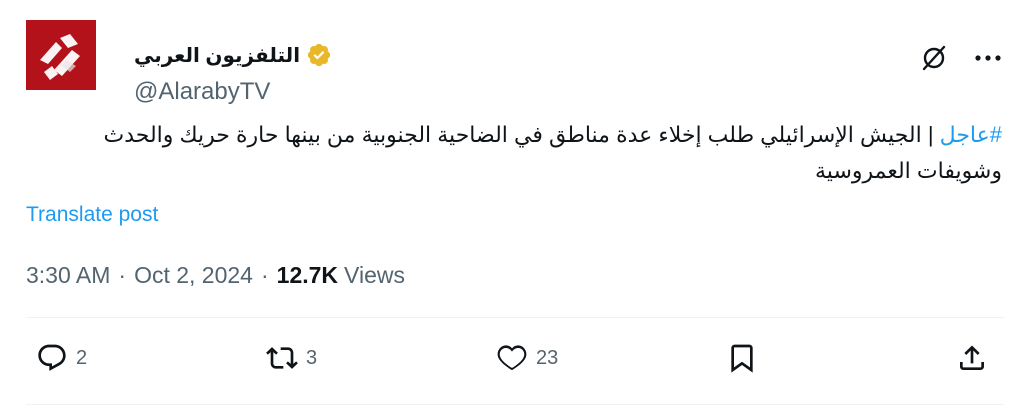 Image resolution: width=1024 pixels, height=406 pixels. Describe the element at coordinates (961, 58) in the screenshot. I see `top-actions` at that location.